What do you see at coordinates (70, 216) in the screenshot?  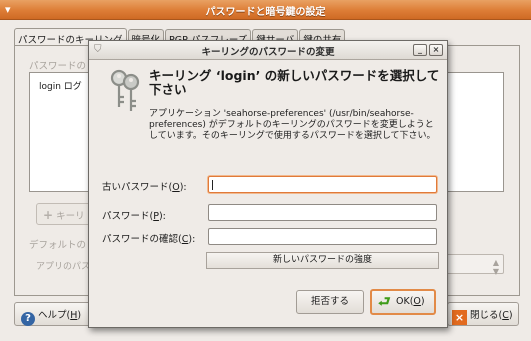 I see `add-keyring-label: キーリ` at bounding box center [70, 216].